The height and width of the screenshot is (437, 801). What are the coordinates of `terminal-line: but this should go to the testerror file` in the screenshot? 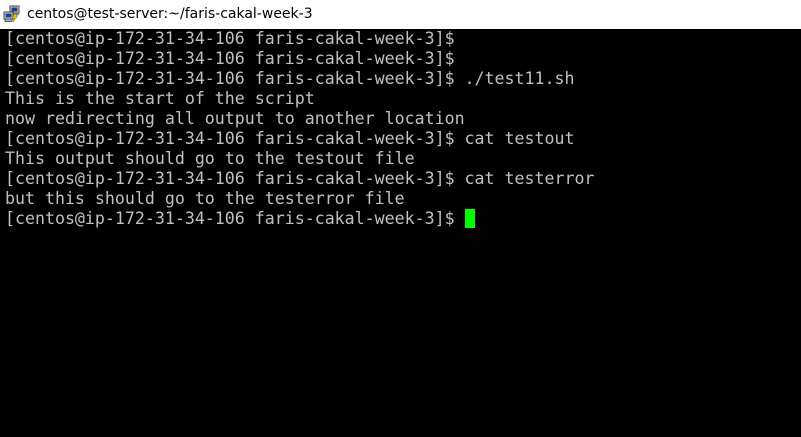 It's located at (205, 198).